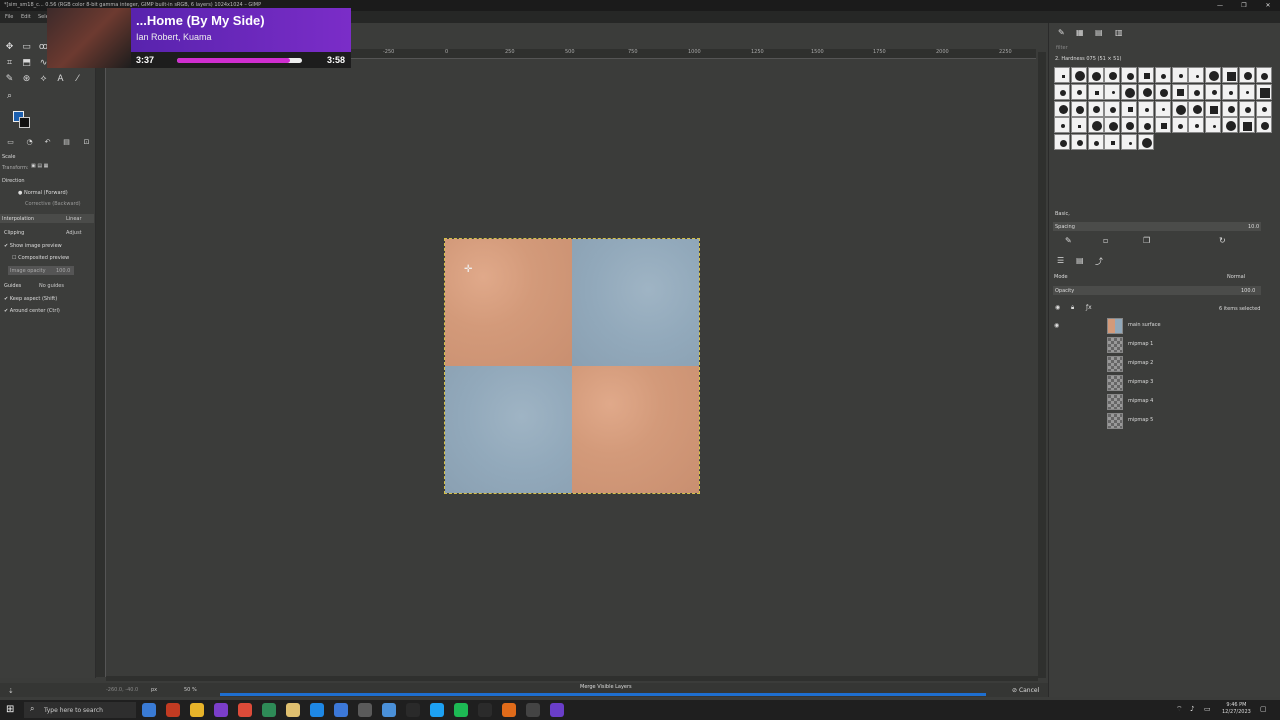  What do you see at coordinates (26, 47) in the screenshot?
I see `rect-select-icon: ▭` at bounding box center [26, 47].